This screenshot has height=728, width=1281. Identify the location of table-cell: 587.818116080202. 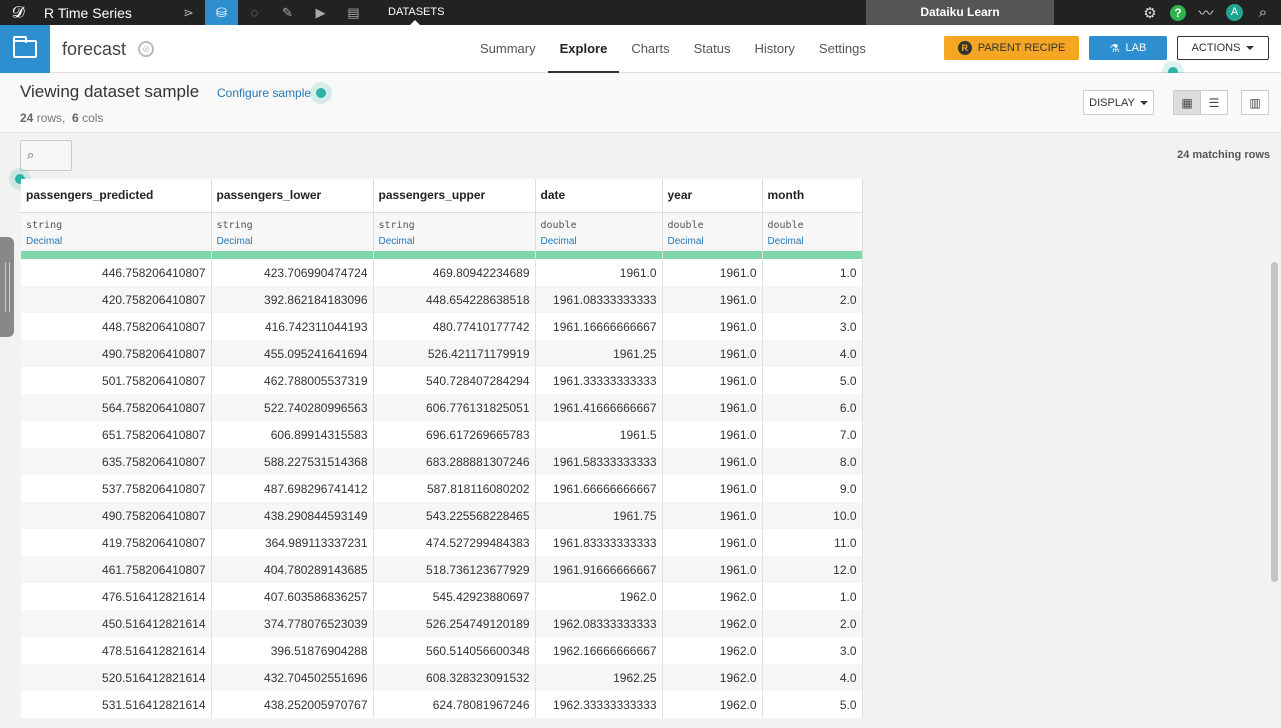
(454, 488).